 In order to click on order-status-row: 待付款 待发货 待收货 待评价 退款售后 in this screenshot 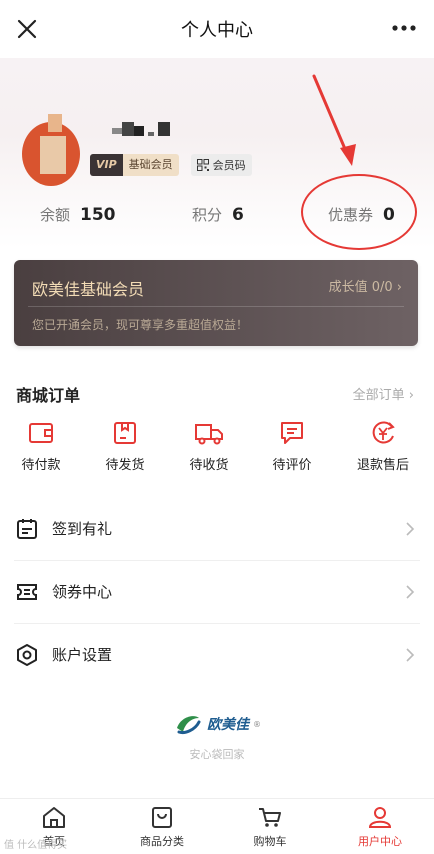, I will do `click(217, 451)`.